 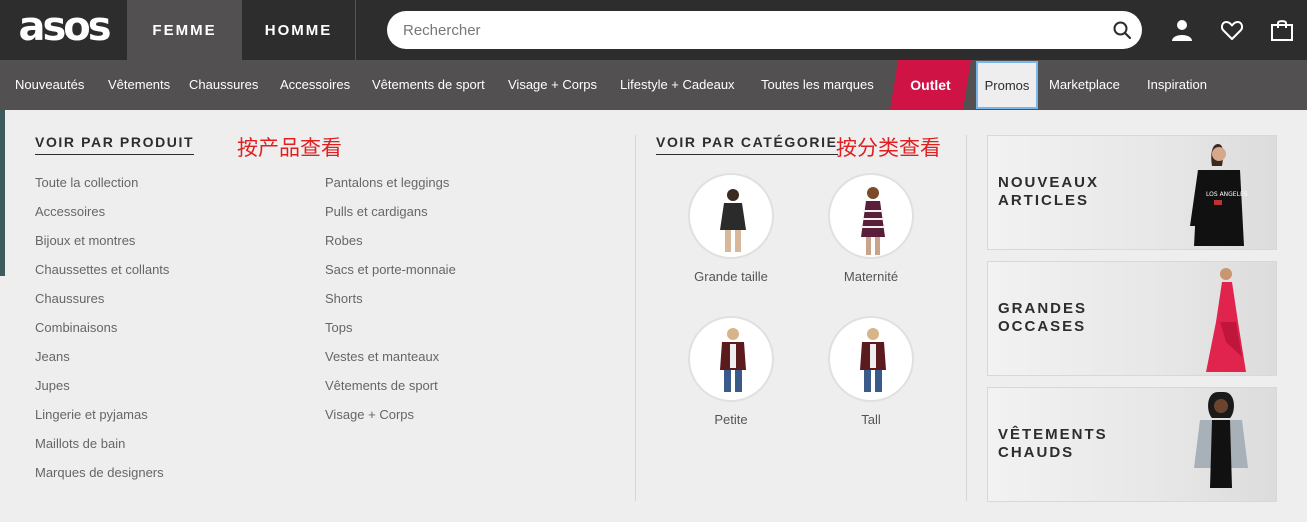 I want to click on product-link: Vestes et manteaux, so click(x=382, y=356).